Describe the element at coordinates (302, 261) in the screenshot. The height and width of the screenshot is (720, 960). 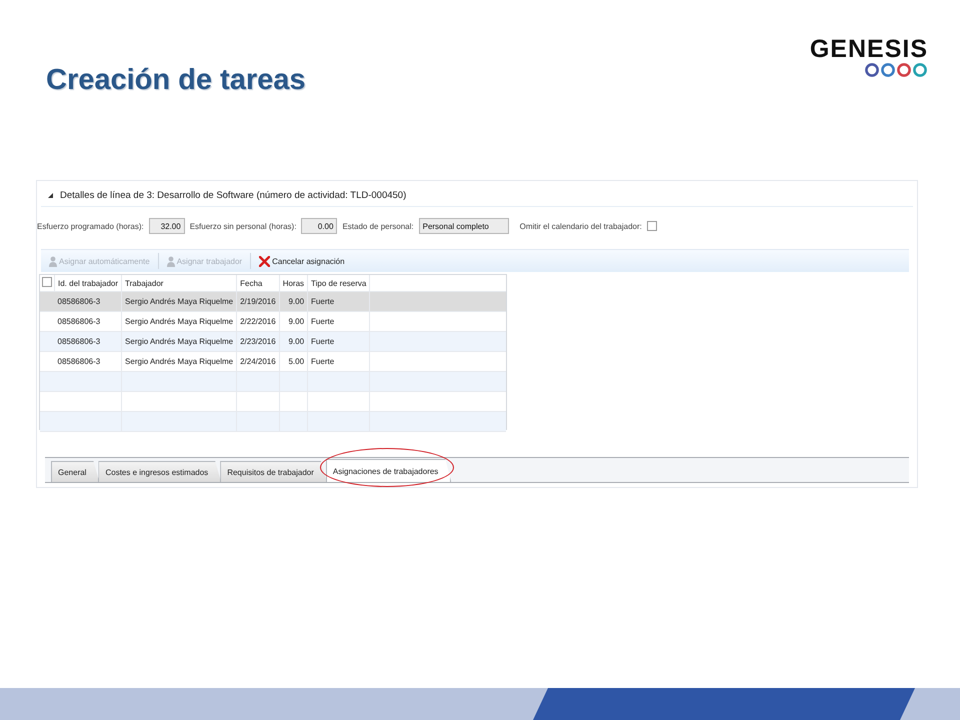
I see `toolbar-button: Cancelar asignación` at that location.